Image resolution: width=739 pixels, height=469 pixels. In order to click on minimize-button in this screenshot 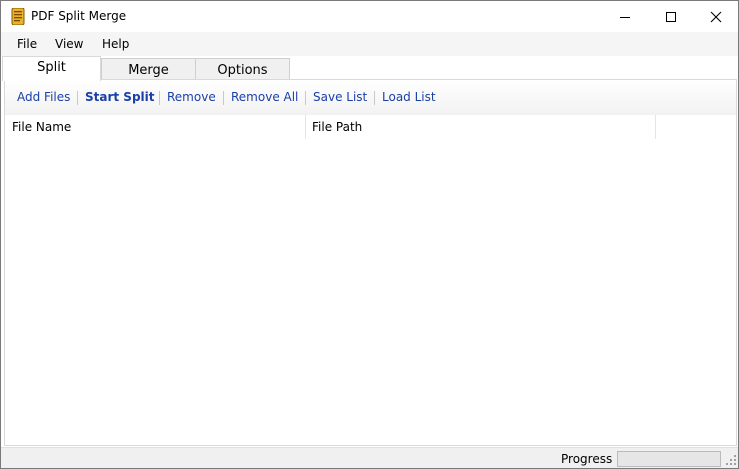, I will do `click(625, 16)`.